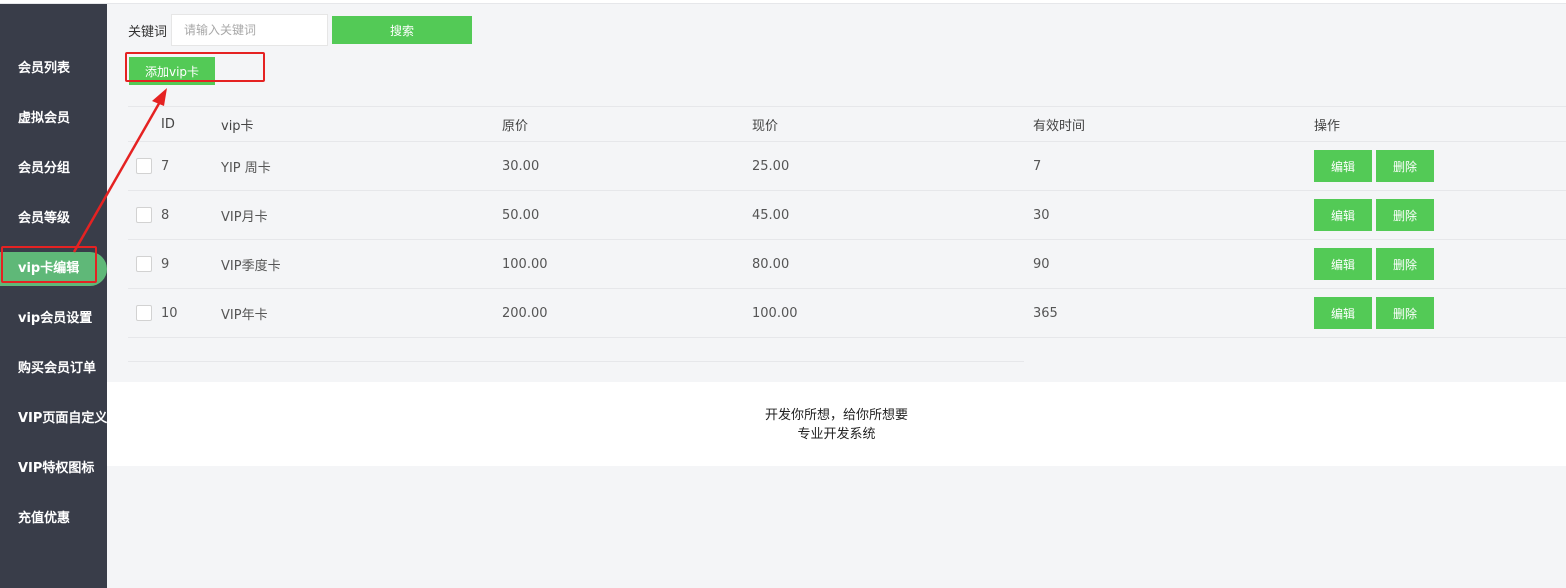 The image size is (1566, 588). I want to click on cell-vip-card: YIP 周卡, so click(246, 168).